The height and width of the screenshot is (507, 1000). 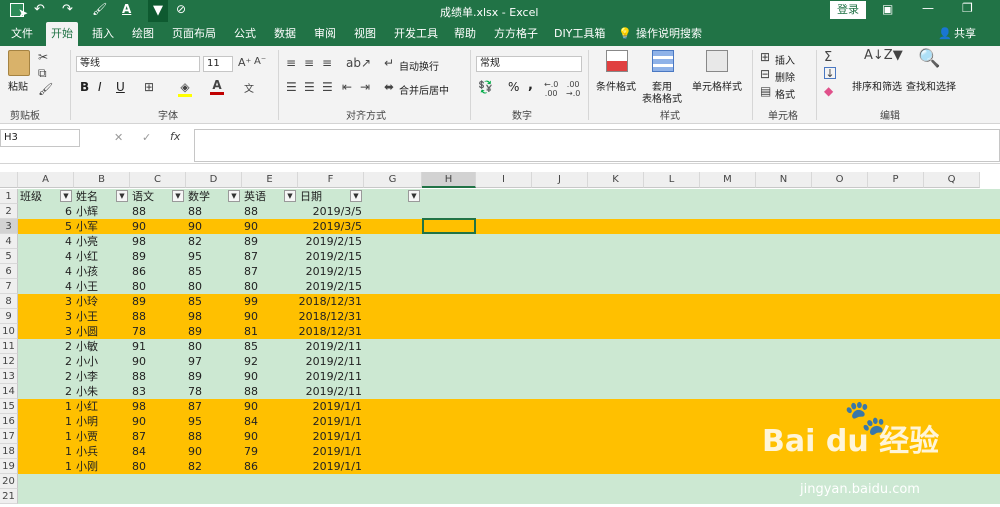 What do you see at coordinates (102, 466) in the screenshot?
I see `cell-B: 小刚` at bounding box center [102, 466].